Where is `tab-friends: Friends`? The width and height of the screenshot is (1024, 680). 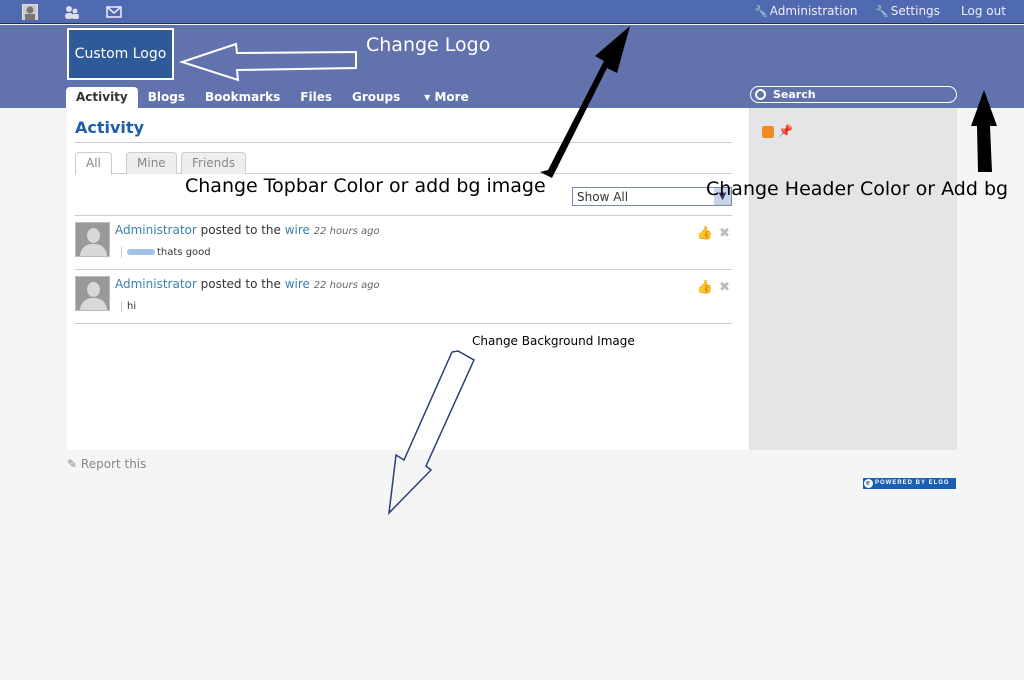
tab-friends: Friends is located at coordinates (214, 163).